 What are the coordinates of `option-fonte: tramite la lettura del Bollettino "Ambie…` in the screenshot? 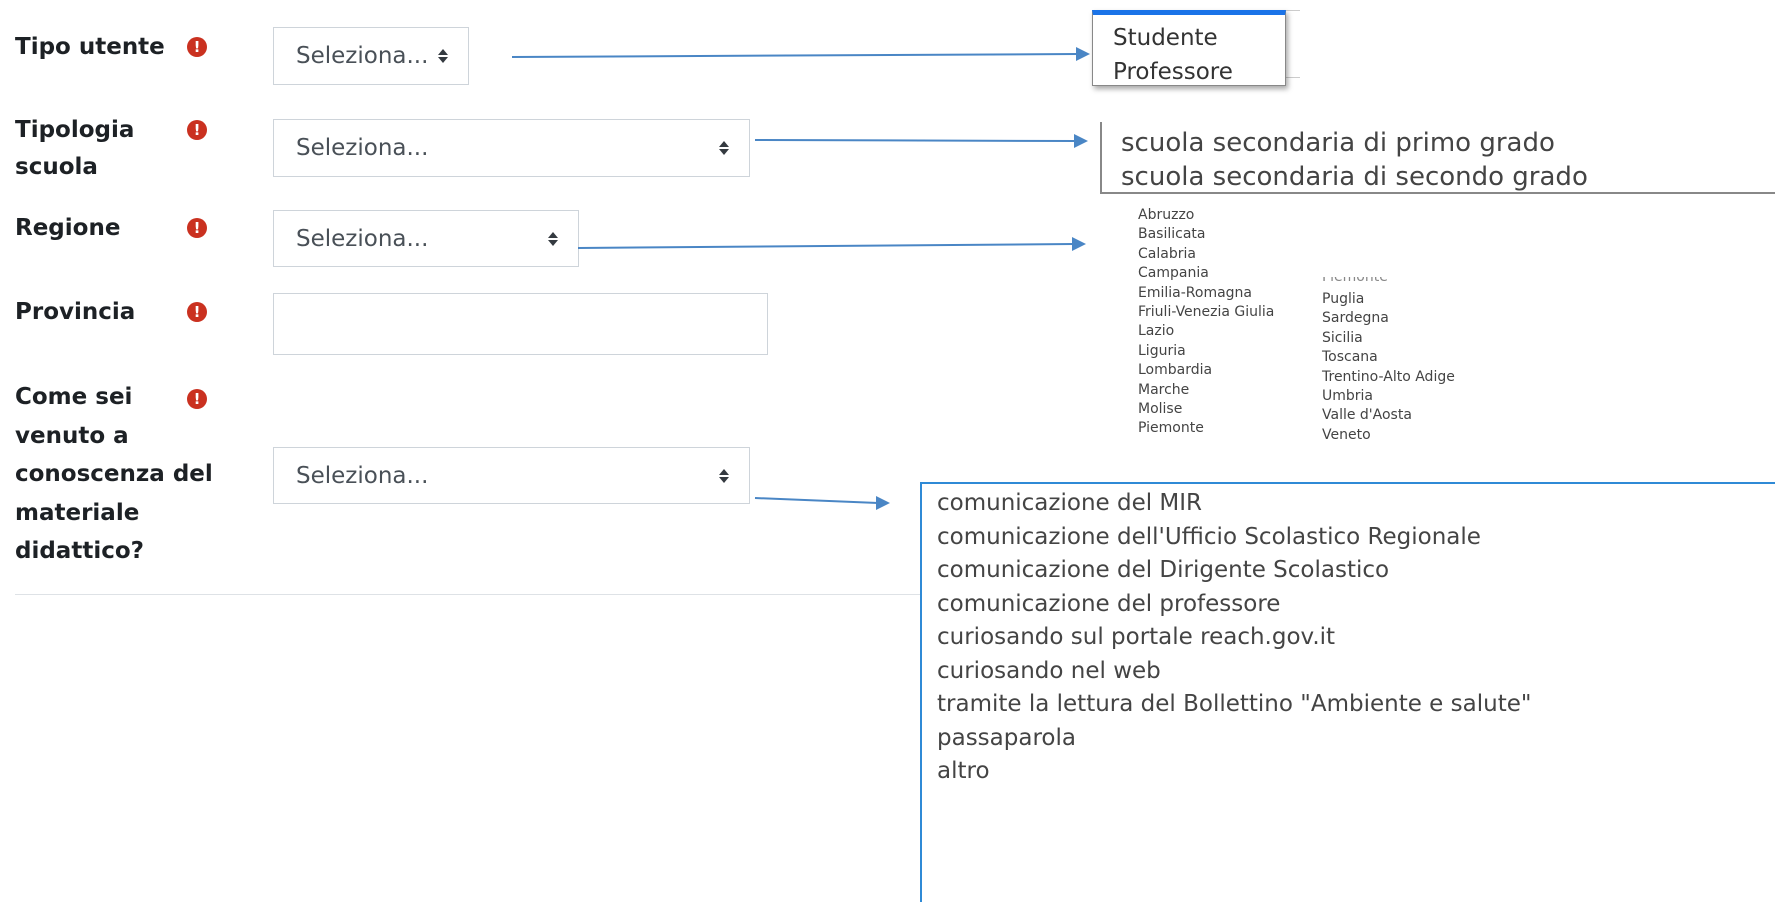 It's located at (1356, 705).